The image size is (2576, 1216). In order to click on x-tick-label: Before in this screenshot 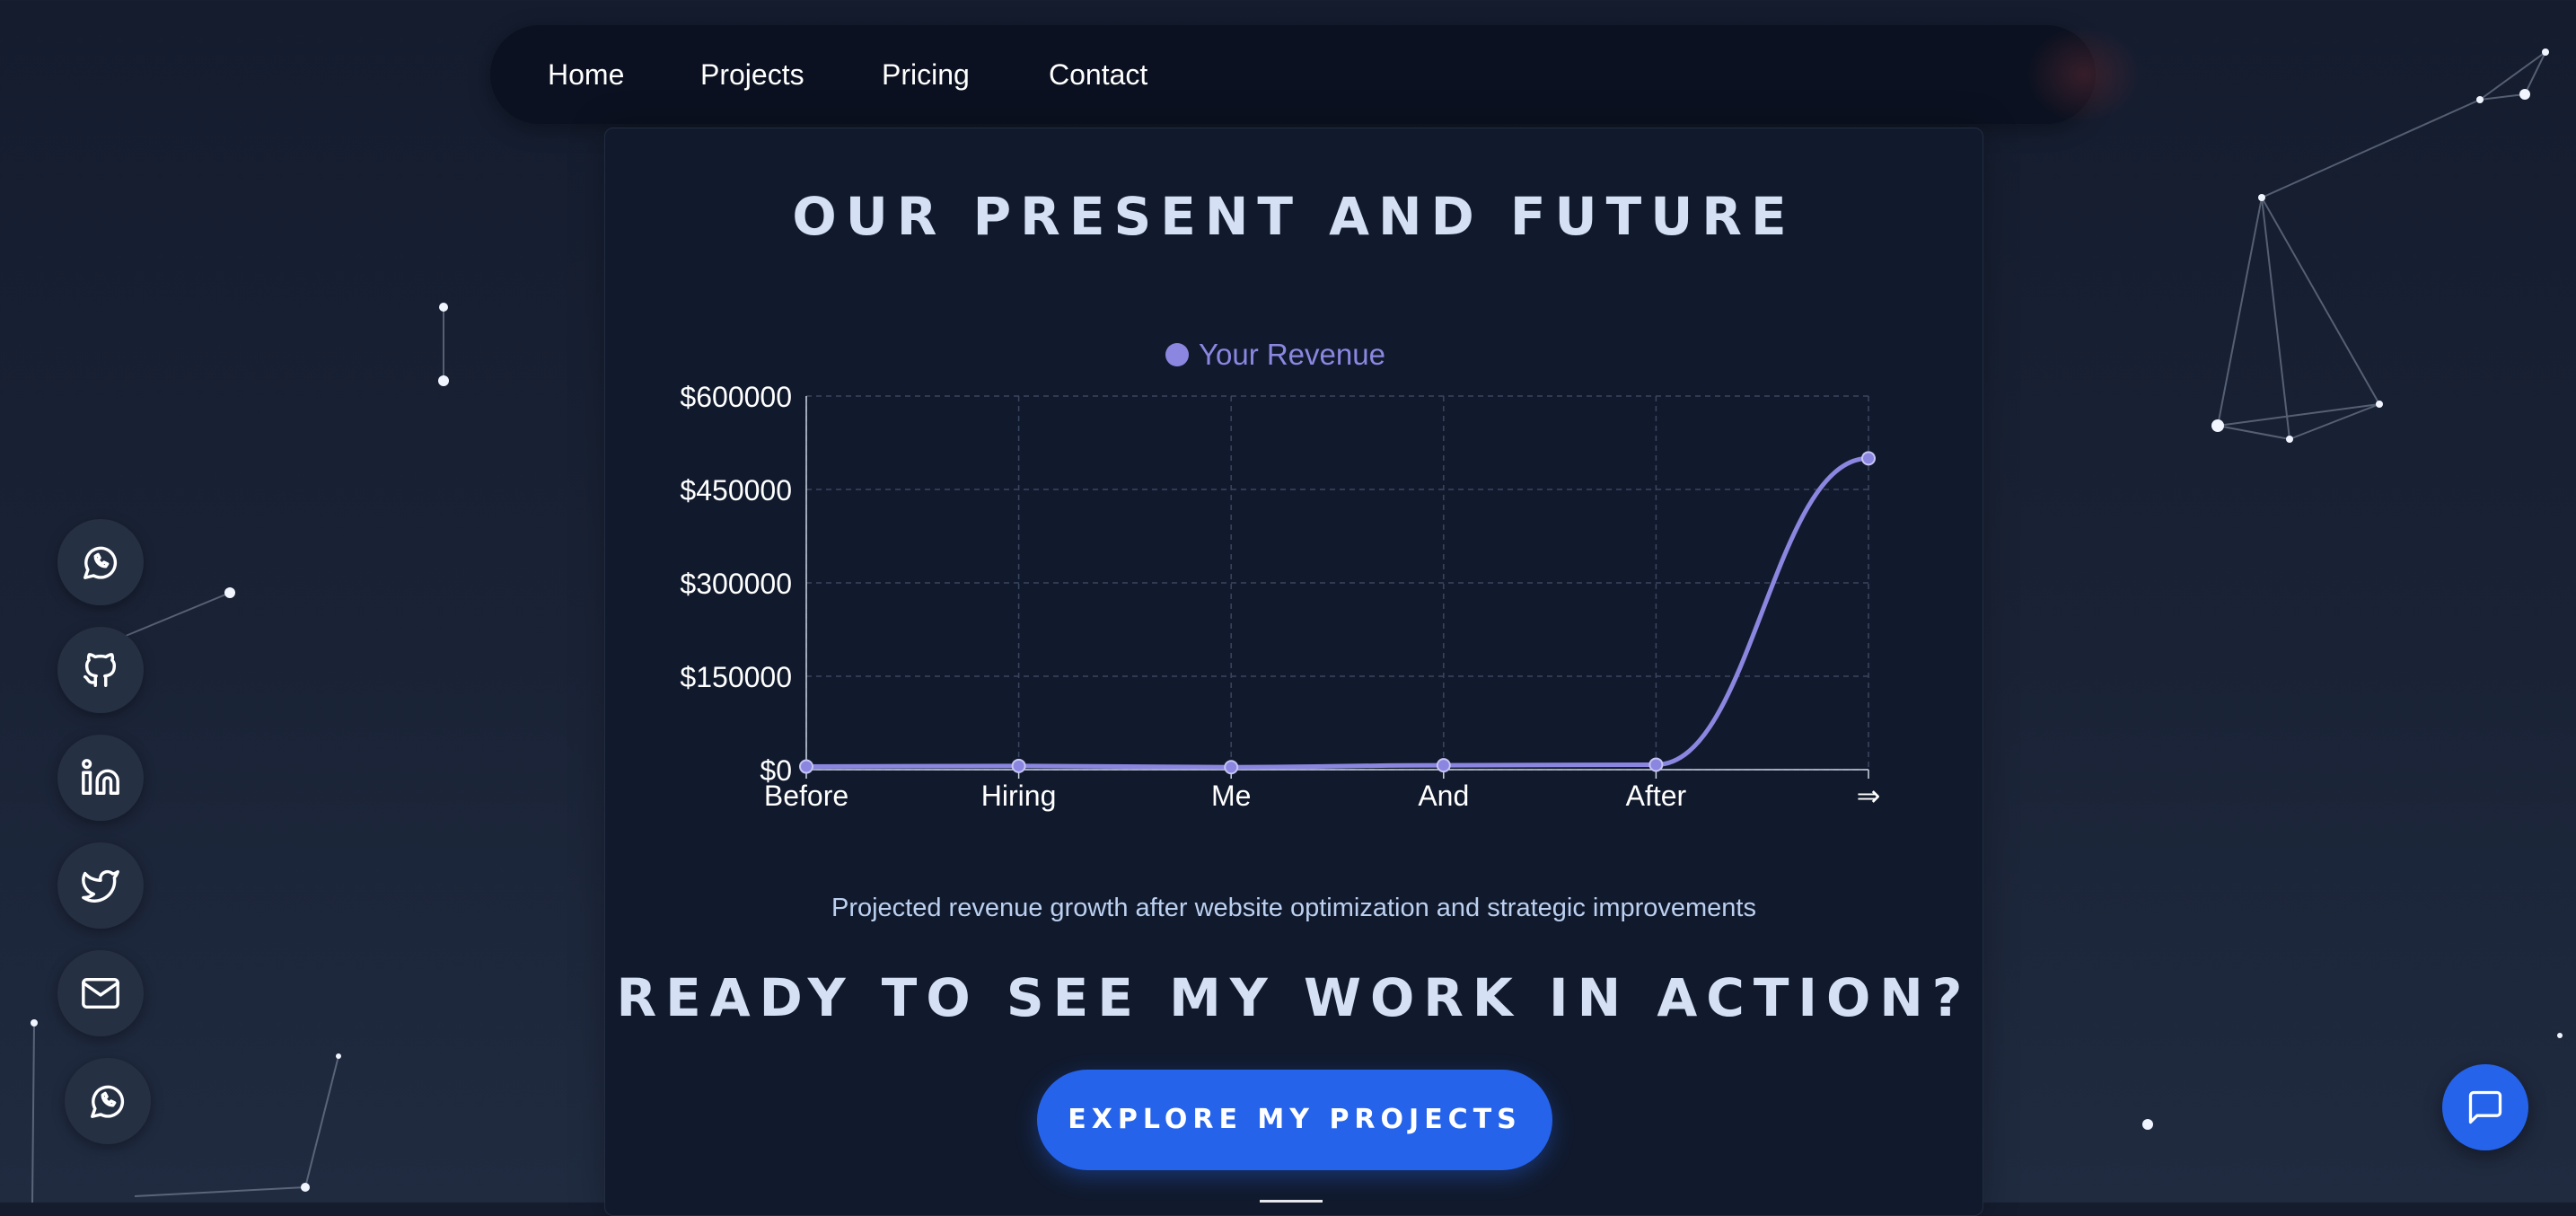, I will do `click(806, 796)`.